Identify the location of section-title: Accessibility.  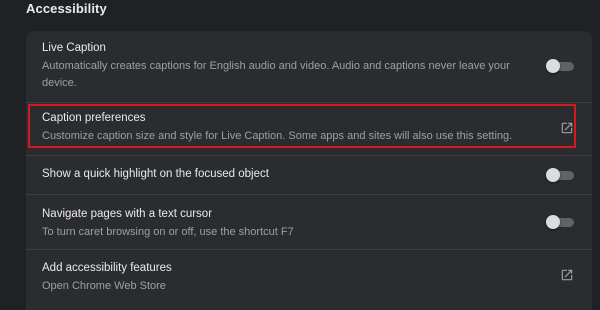
(66, 8).